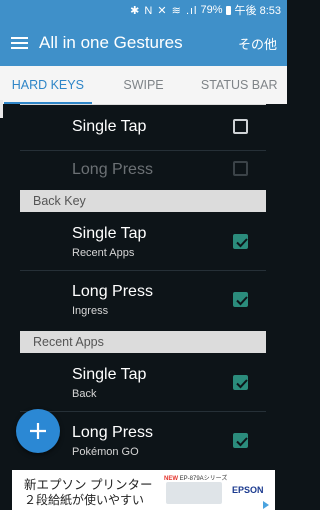  Describe the element at coordinates (211, 10) in the screenshot. I see `battery-level: 79%` at that location.